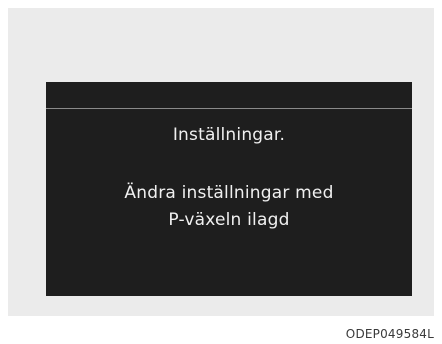 The image size is (442, 344). What do you see at coordinates (389, 334) in the screenshot?
I see `figure-code: ODEP049584L` at bounding box center [389, 334].